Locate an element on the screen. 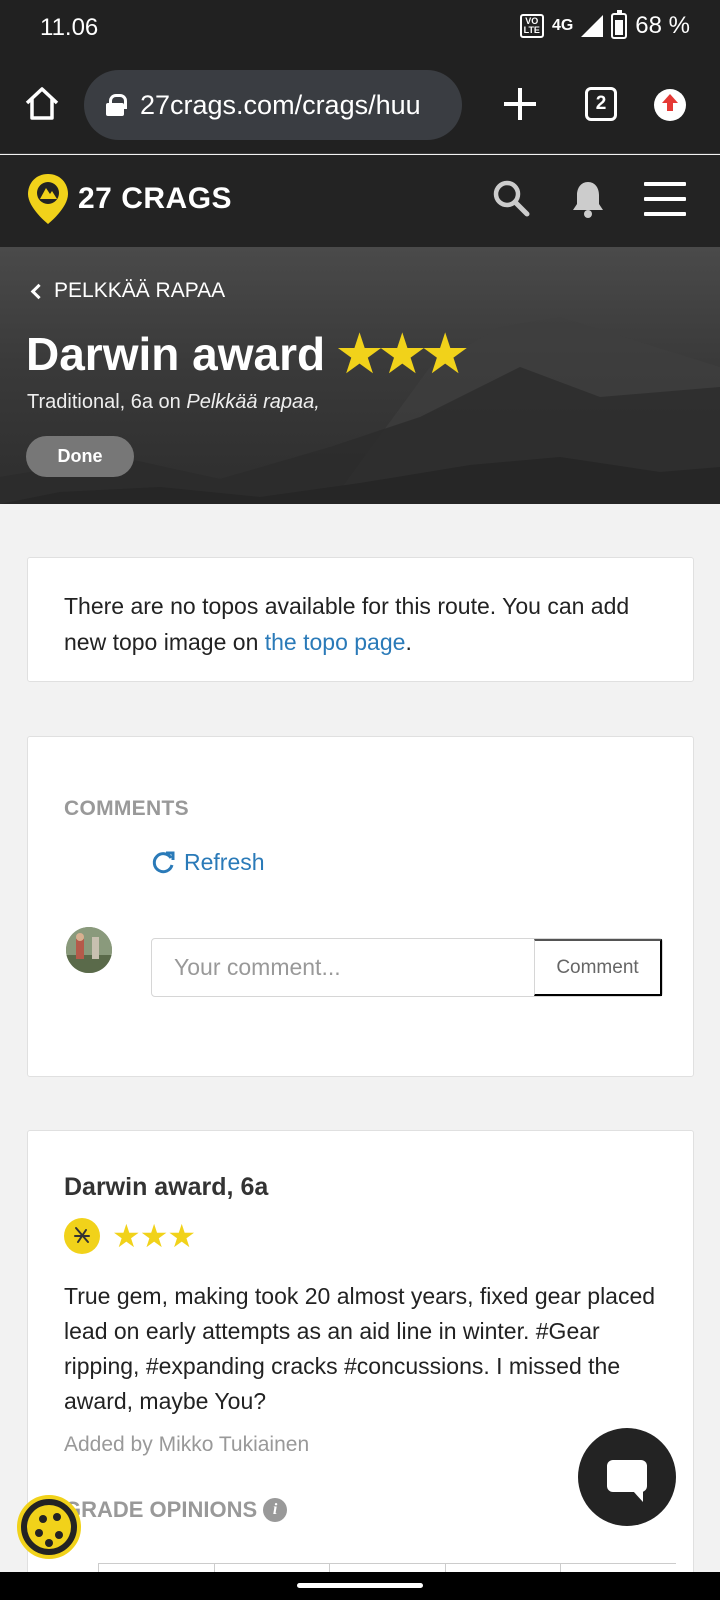 This screenshot has height=1600, width=720. back-to-crag-link: PELKKÄÄ RAPAA is located at coordinates (127, 291).